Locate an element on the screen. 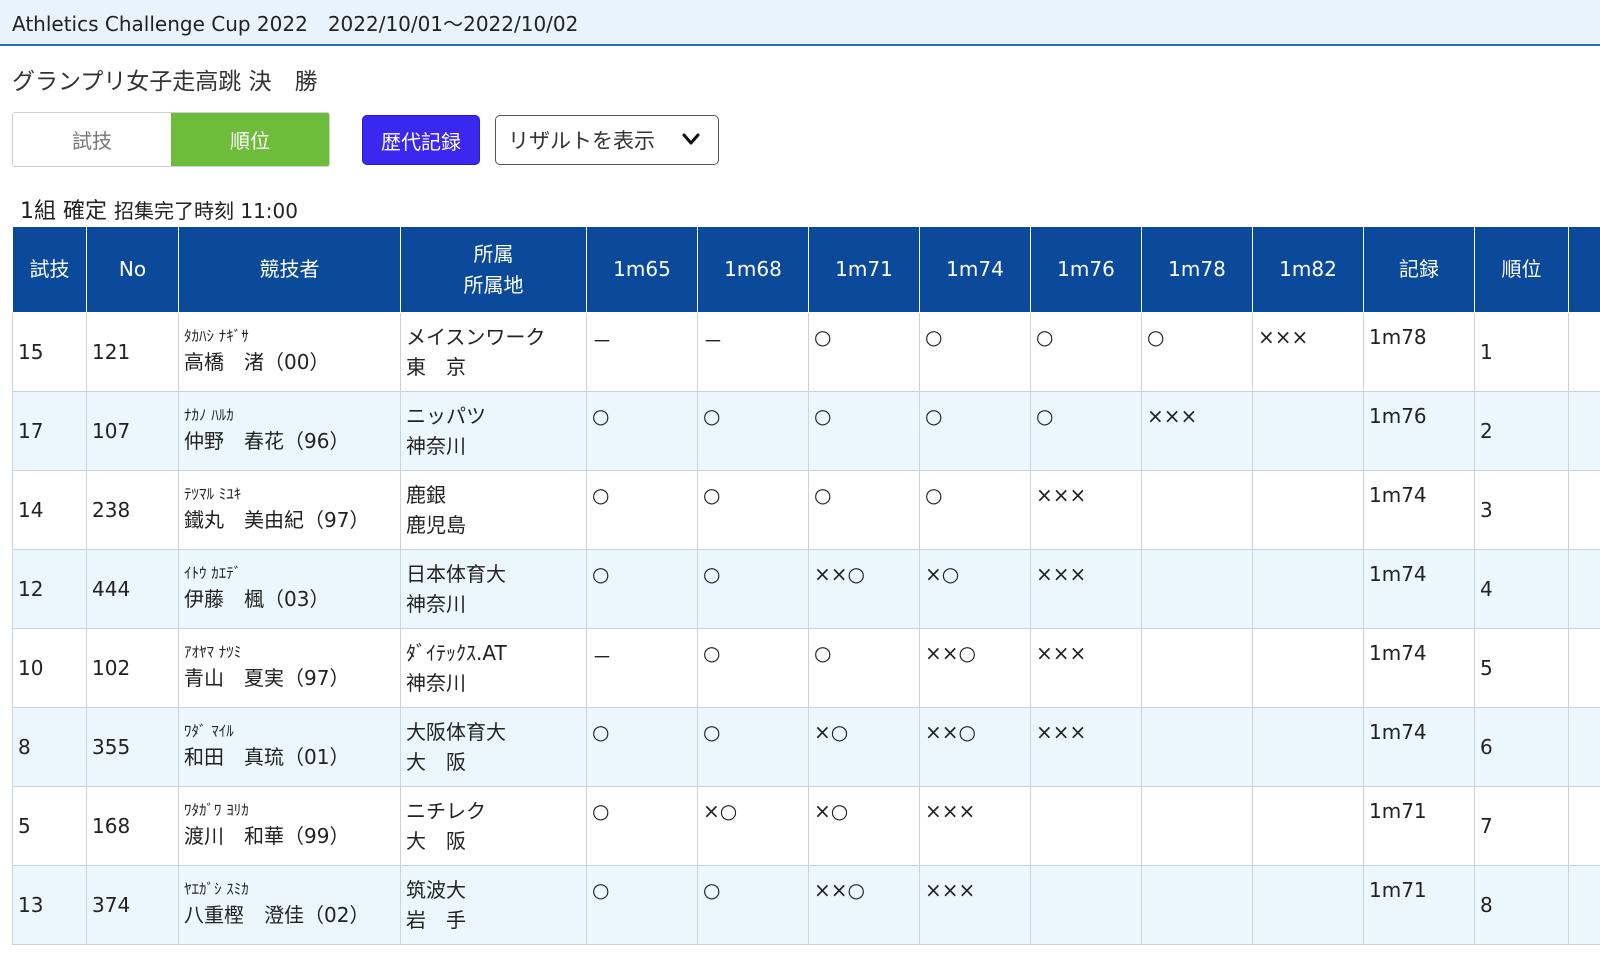  history-records-button: 歴代記録 is located at coordinates (421, 140).